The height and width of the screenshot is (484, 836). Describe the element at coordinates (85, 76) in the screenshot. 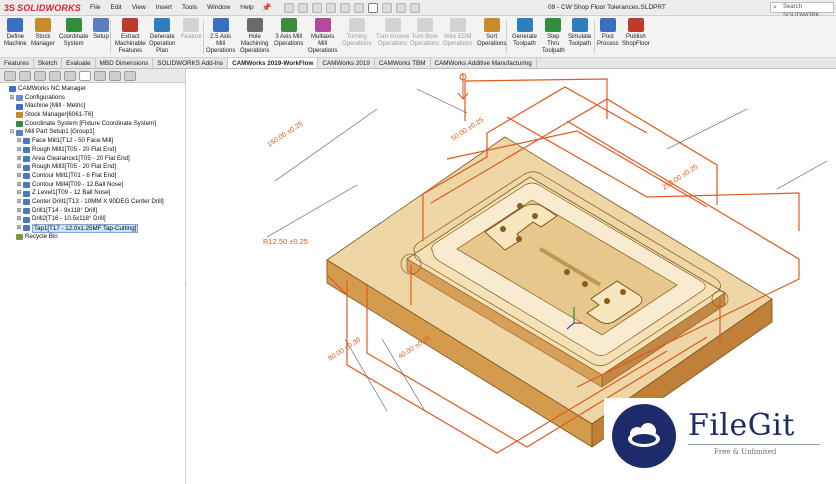

I see `camworks-feature-tree-tab-icon` at that location.